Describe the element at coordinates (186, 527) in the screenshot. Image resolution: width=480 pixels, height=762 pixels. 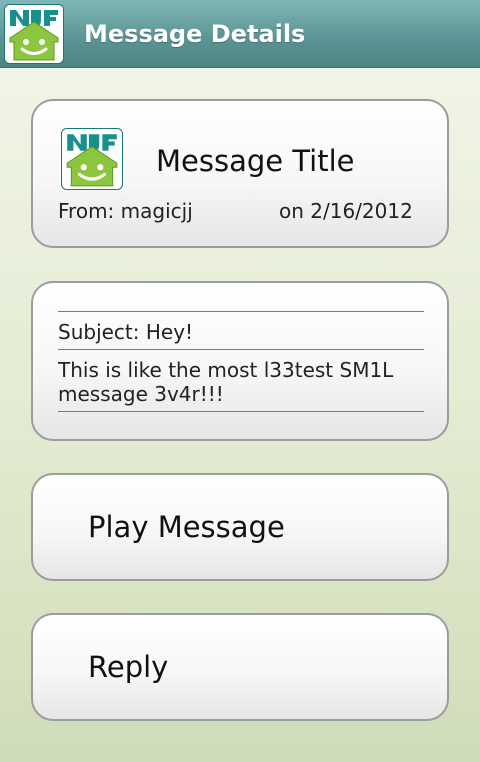
I see `play-message-label: Play Message` at that location.